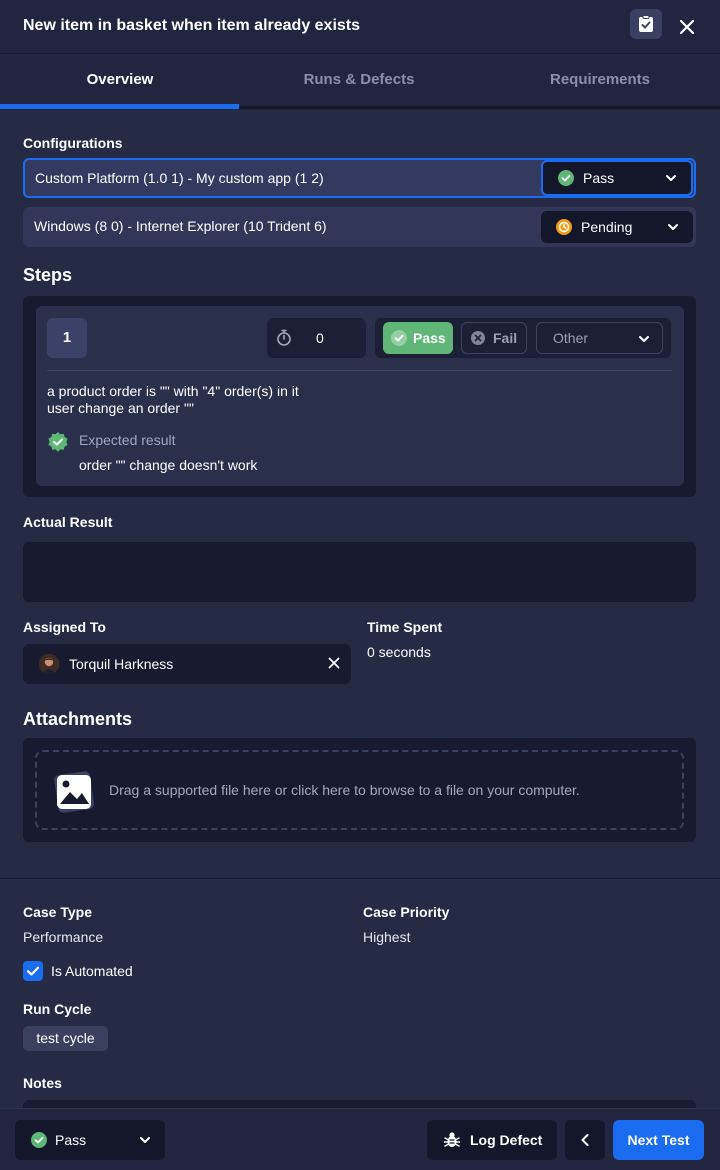 The width and height of the screenshot is (720, 1170). I want to click on checkmark-icon, so click(33, 971).